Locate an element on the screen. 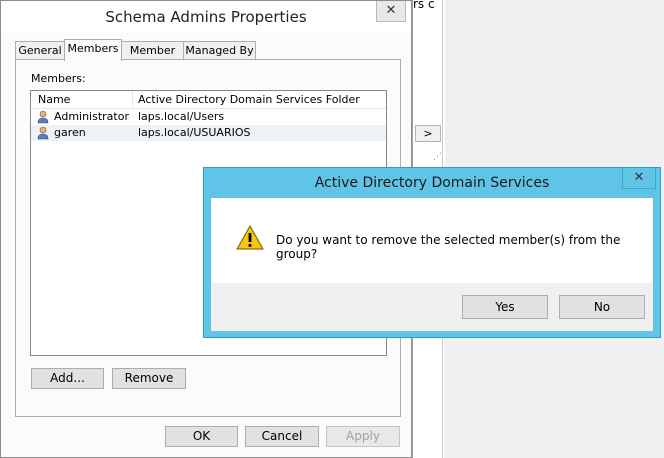 The width and height of the screenshot is (664, 458). background-window-lower-area is located at coordinates (554, 398).